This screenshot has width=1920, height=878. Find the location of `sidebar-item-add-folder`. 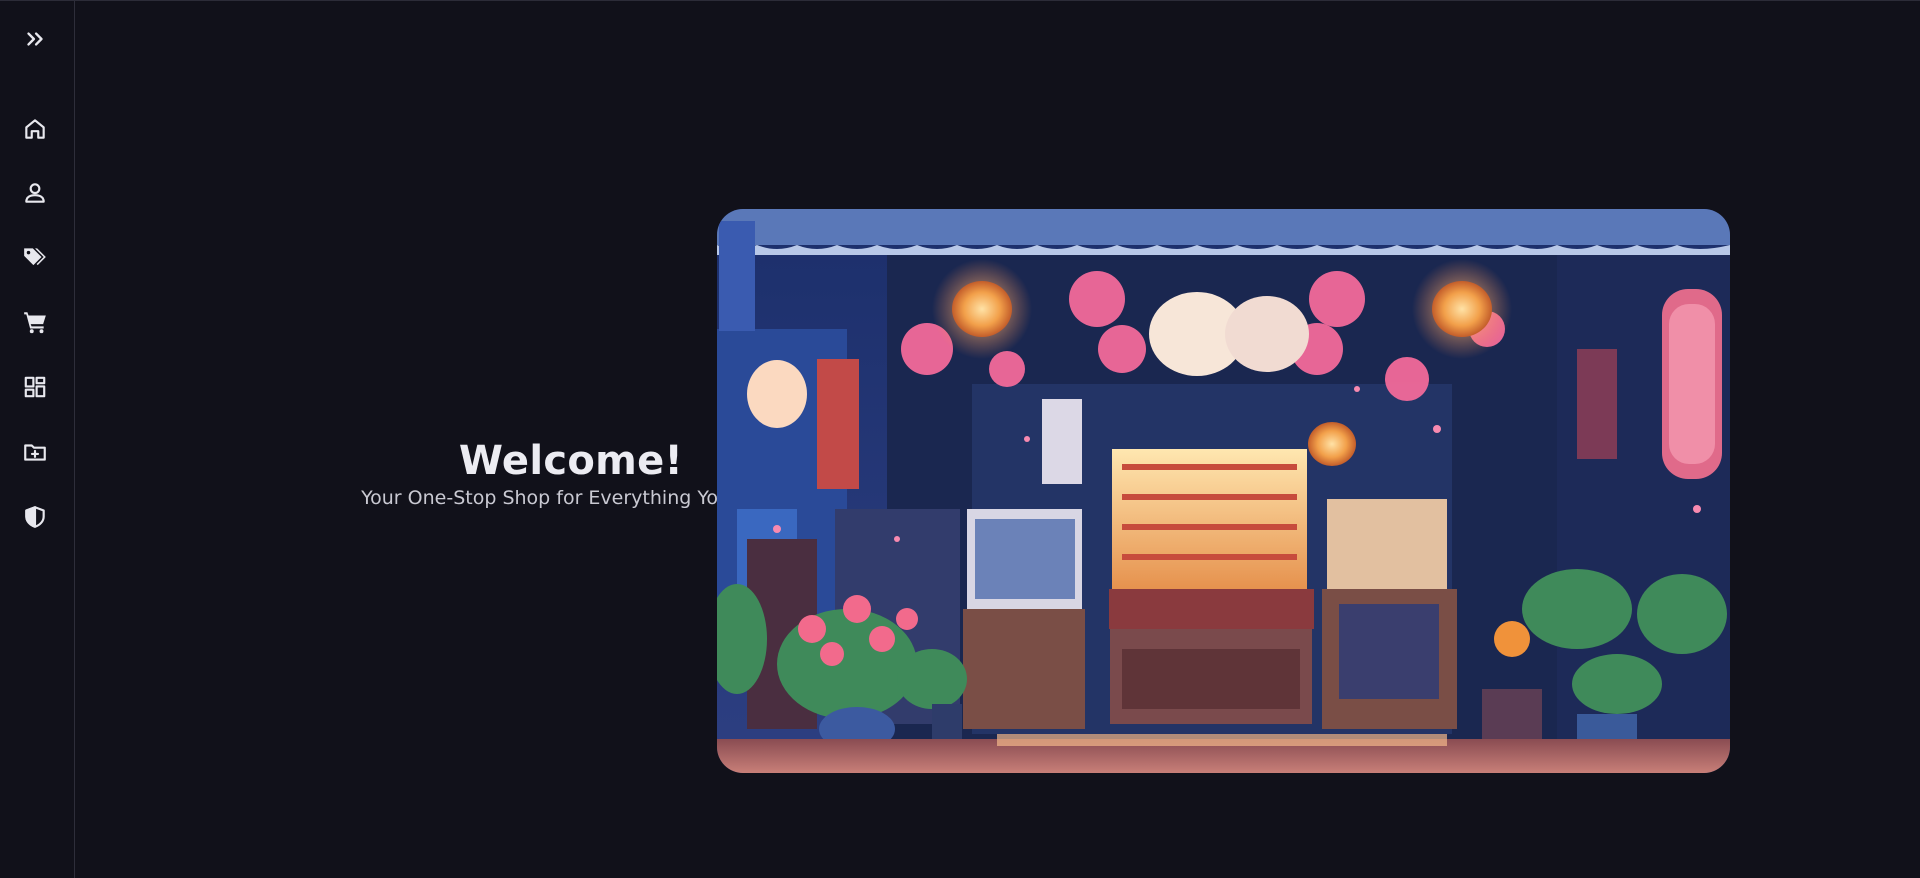

sidebar-item-add-folder is located at coordinates (35, 452).